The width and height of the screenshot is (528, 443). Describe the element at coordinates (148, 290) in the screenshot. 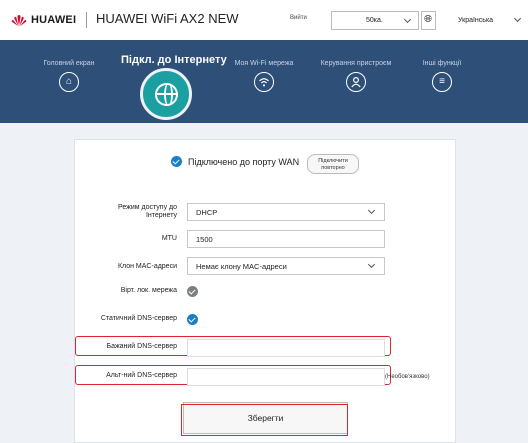

I see `vlan-label: Вірт. лок. мережа` at that location.